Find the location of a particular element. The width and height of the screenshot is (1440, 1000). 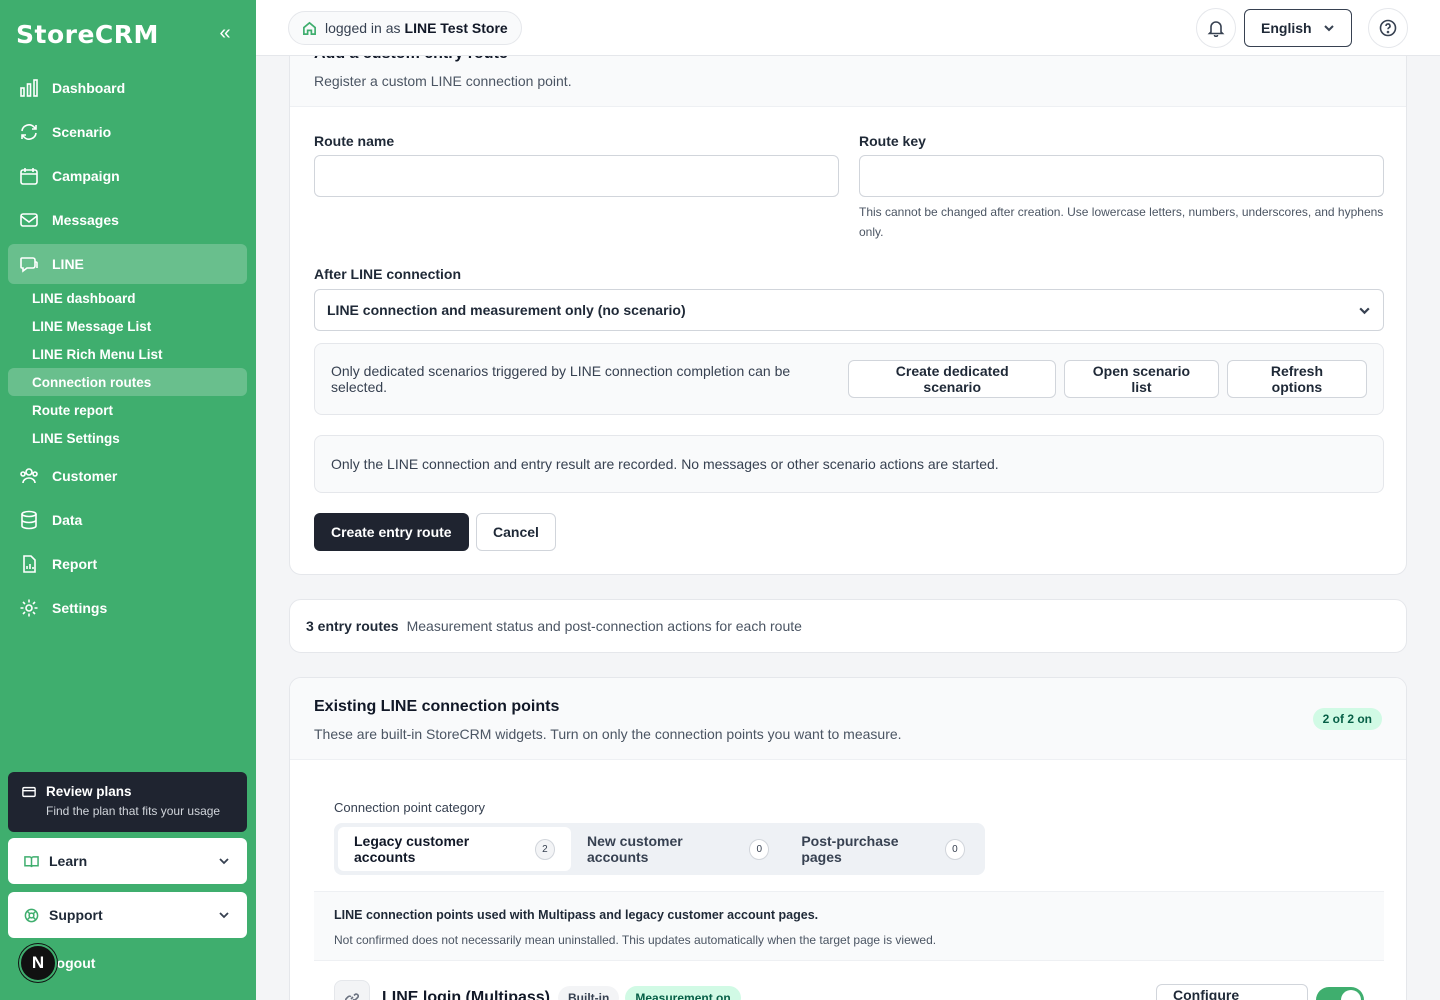

route-name-input is located at coordinates (576, 176).